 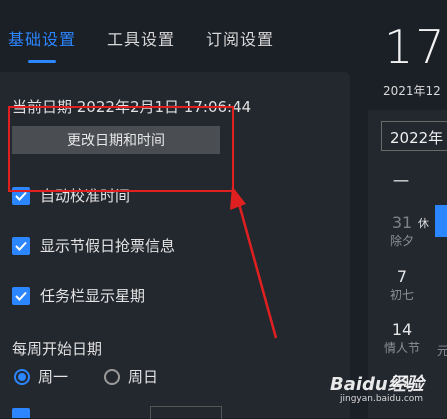 I want to click on baidu-watermark: Baidu经验 jingyan.baidu.com, so click(x=377, y=387).